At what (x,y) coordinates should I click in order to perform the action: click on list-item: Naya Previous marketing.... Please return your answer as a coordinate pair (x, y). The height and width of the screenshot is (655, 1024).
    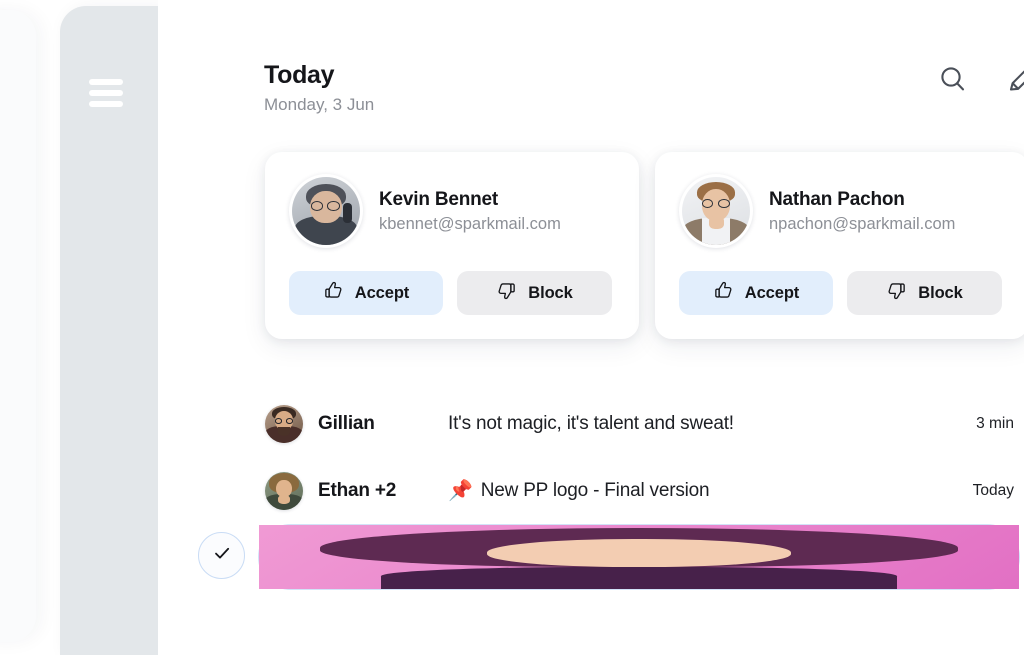
    Looking at the image, I should click on (639, 557).